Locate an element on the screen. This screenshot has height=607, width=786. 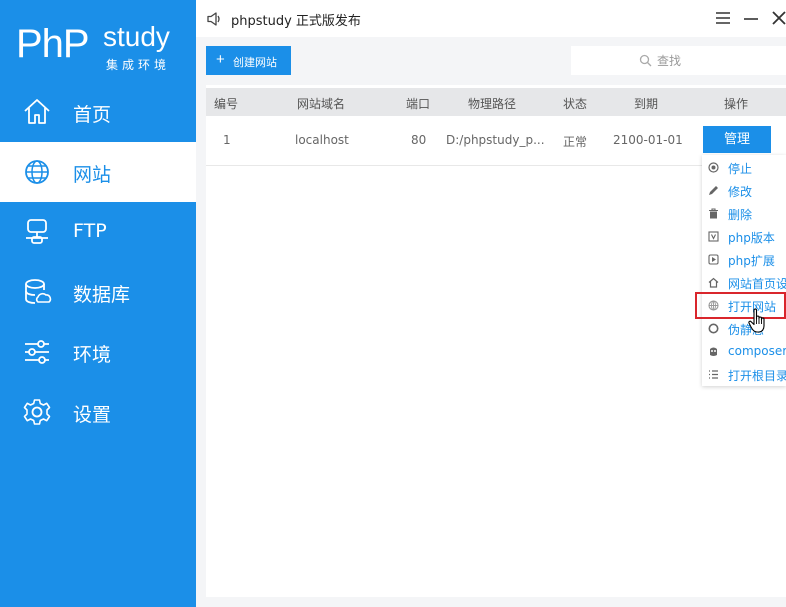
sidebar-item-environment: 环境 is located at coordinates (98, 352).